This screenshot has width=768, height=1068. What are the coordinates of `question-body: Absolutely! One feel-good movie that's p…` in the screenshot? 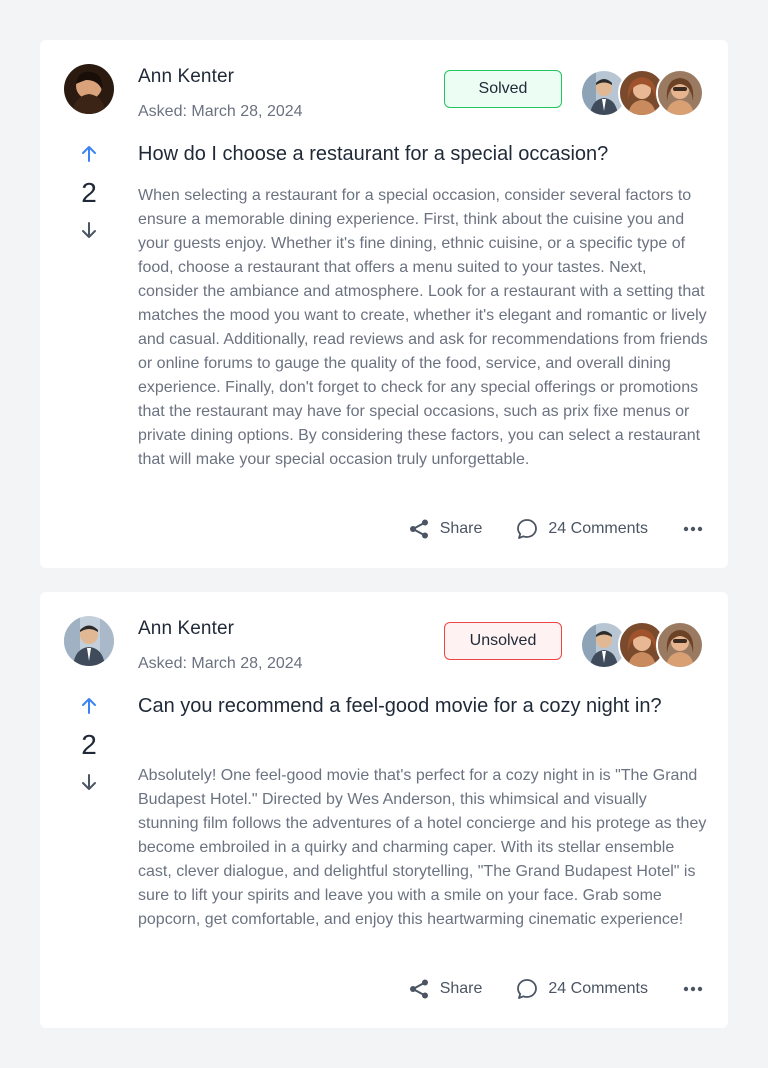 It's located at (422, 847).